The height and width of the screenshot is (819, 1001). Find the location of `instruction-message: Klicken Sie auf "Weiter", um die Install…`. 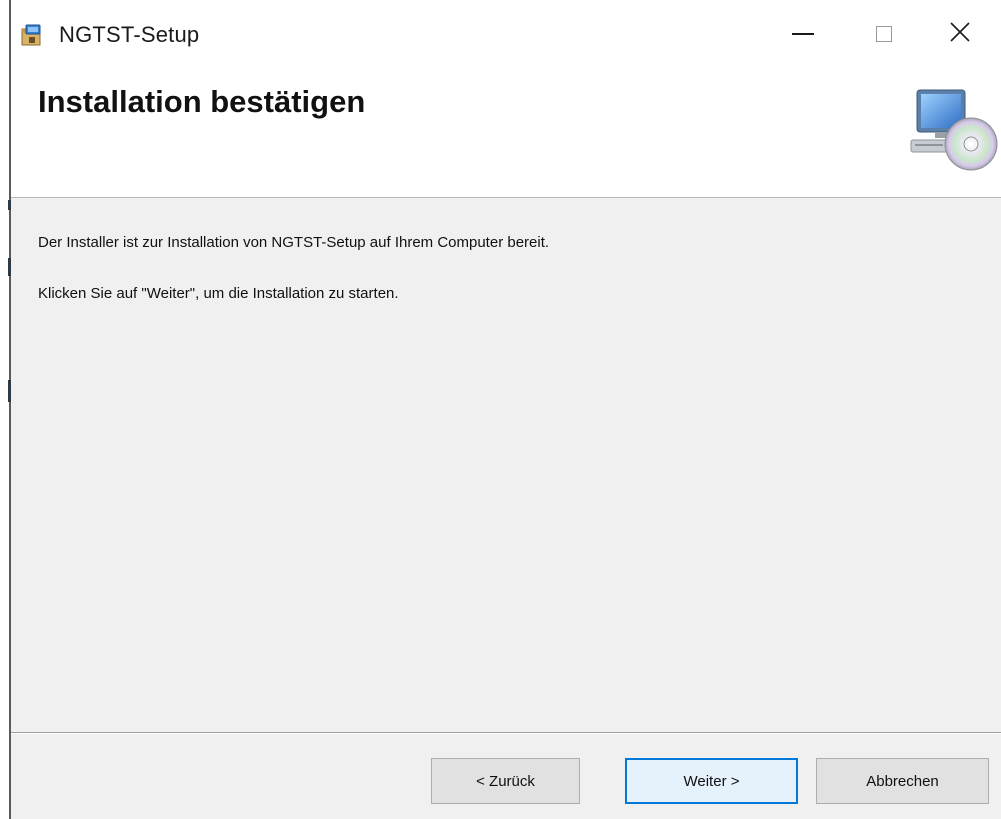

instruction-message: Klicken Sie auf "Weiter", um die Install… is located at coordinates (218, 293).